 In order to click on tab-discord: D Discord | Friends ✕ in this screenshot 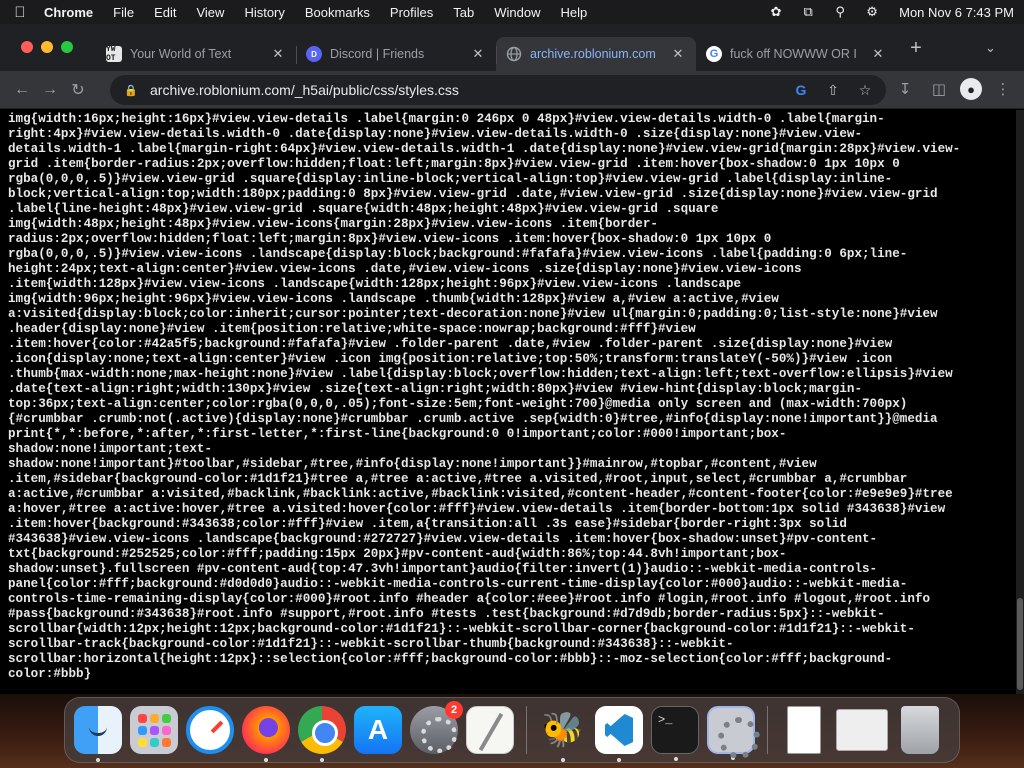, I will do `click(396, 54)`.